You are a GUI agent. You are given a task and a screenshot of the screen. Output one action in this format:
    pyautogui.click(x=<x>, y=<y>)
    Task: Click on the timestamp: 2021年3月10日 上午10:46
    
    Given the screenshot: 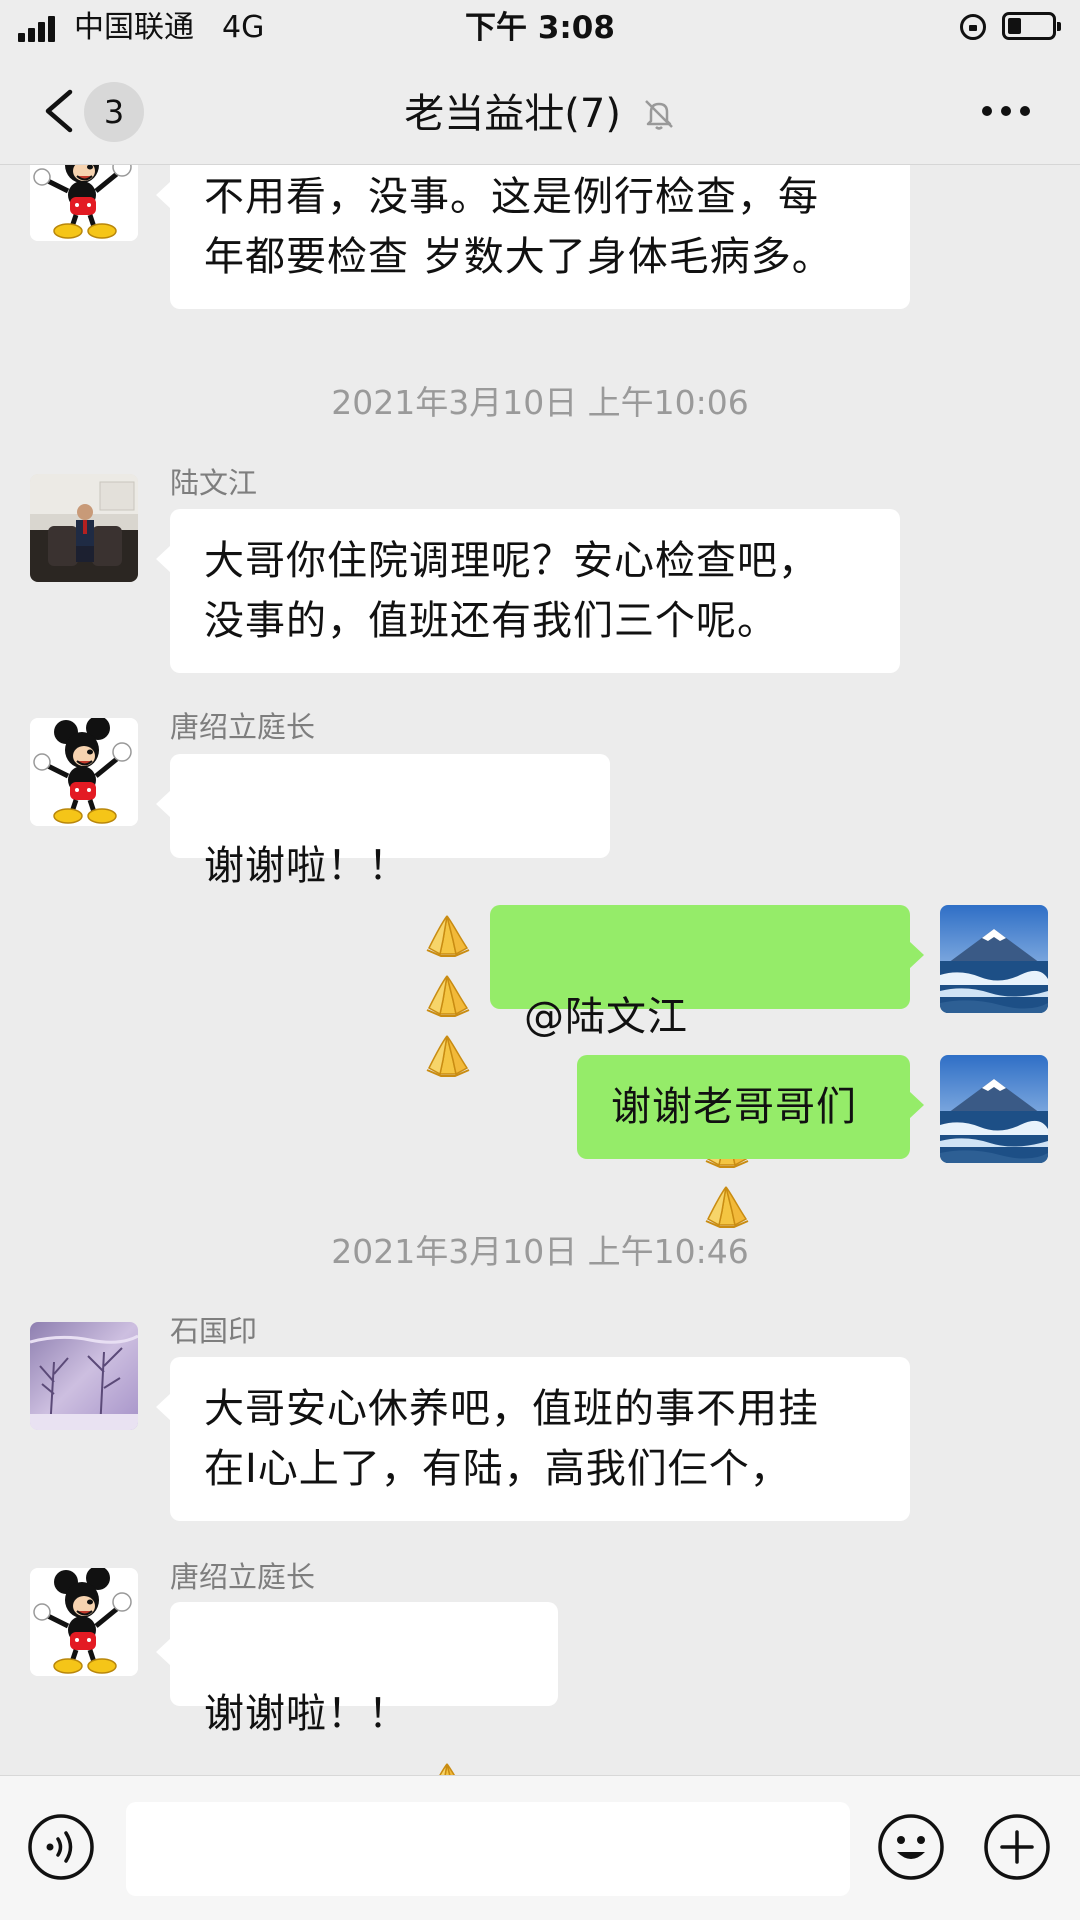 What is the action you would take?
    pyautogui.click(x=540, y=1251)
    